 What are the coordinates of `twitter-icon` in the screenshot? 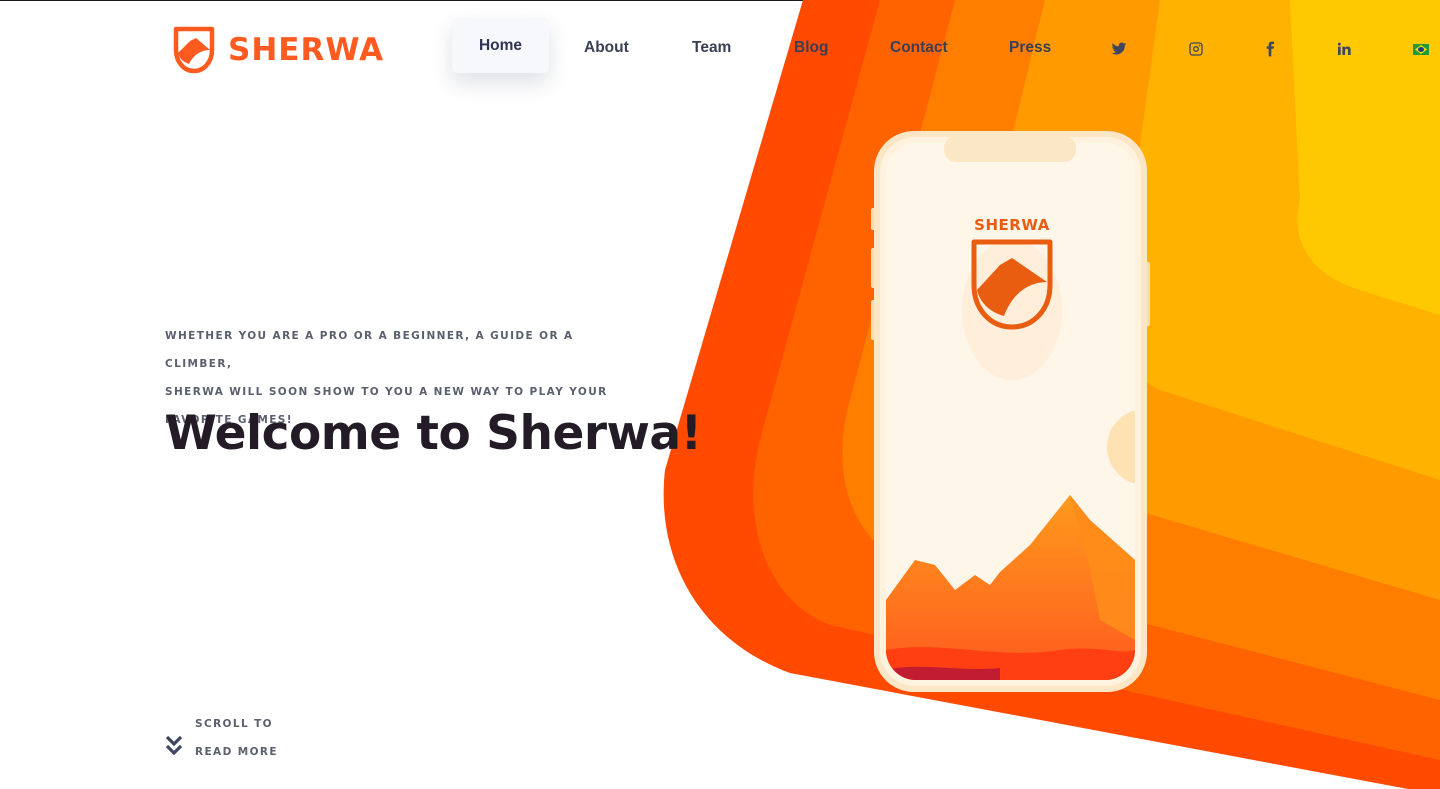 It's located at (1119, 49).